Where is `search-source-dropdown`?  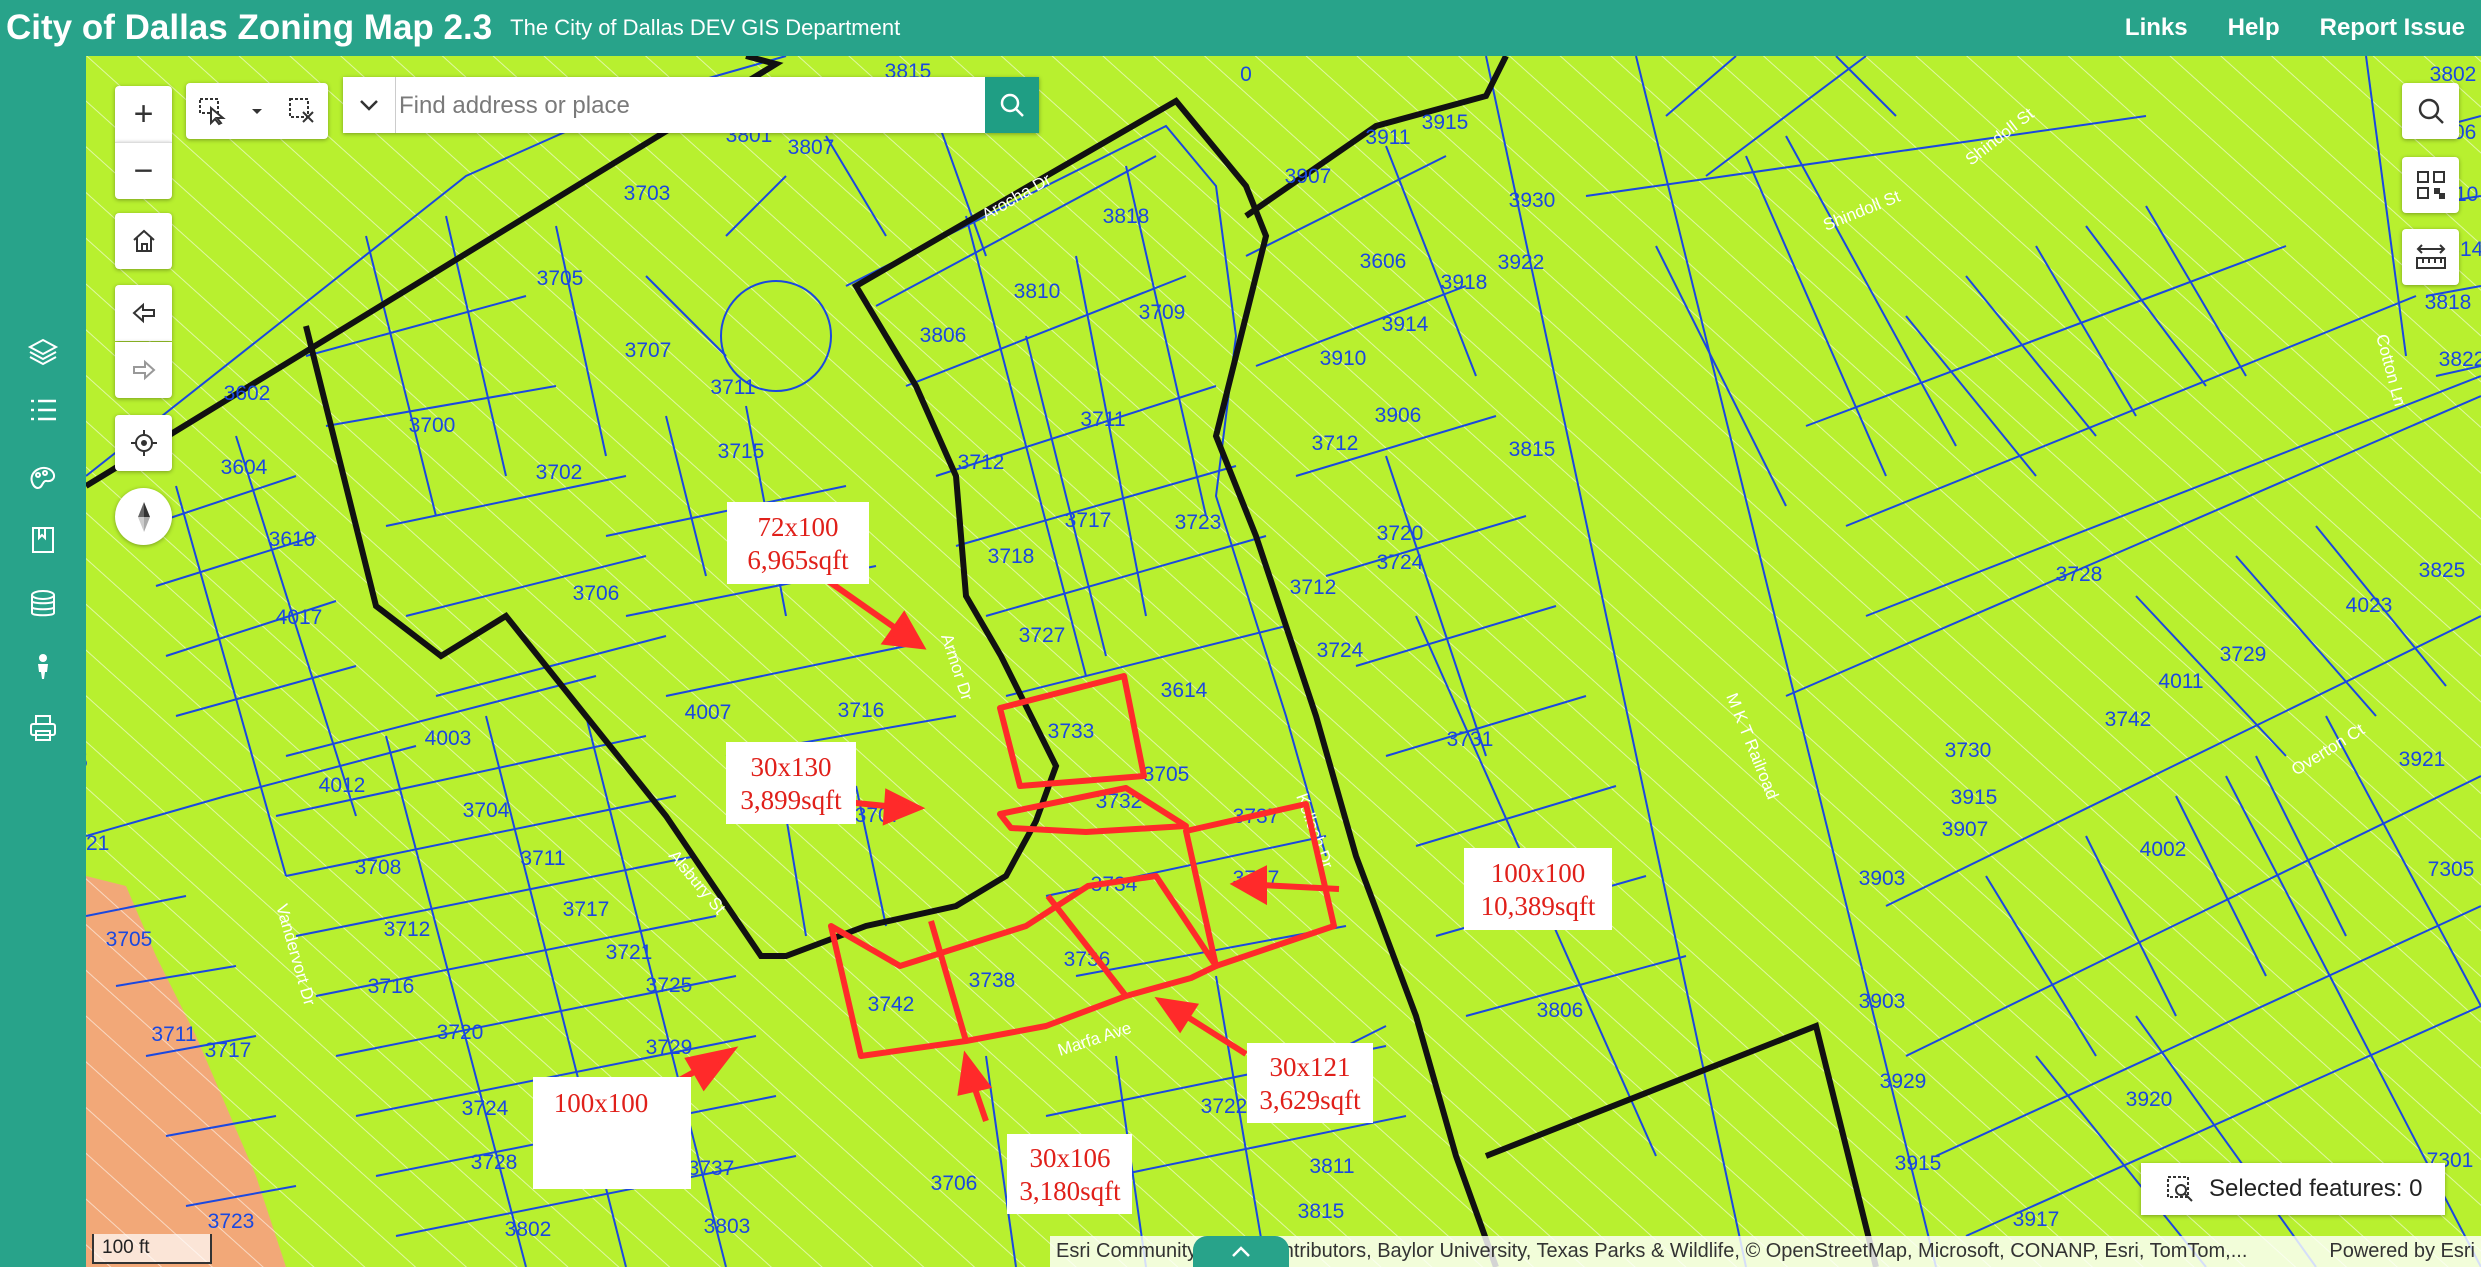 search-source-dropdown is located at coordinates (369, 105).